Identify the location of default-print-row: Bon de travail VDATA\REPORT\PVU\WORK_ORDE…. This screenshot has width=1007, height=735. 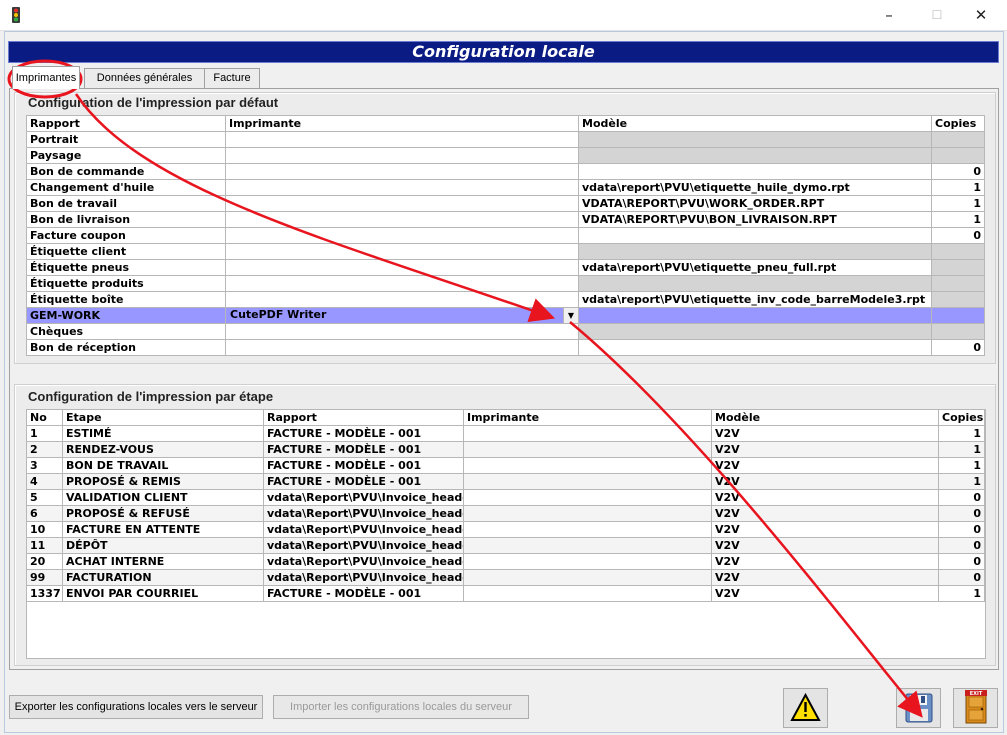
(505, 203).